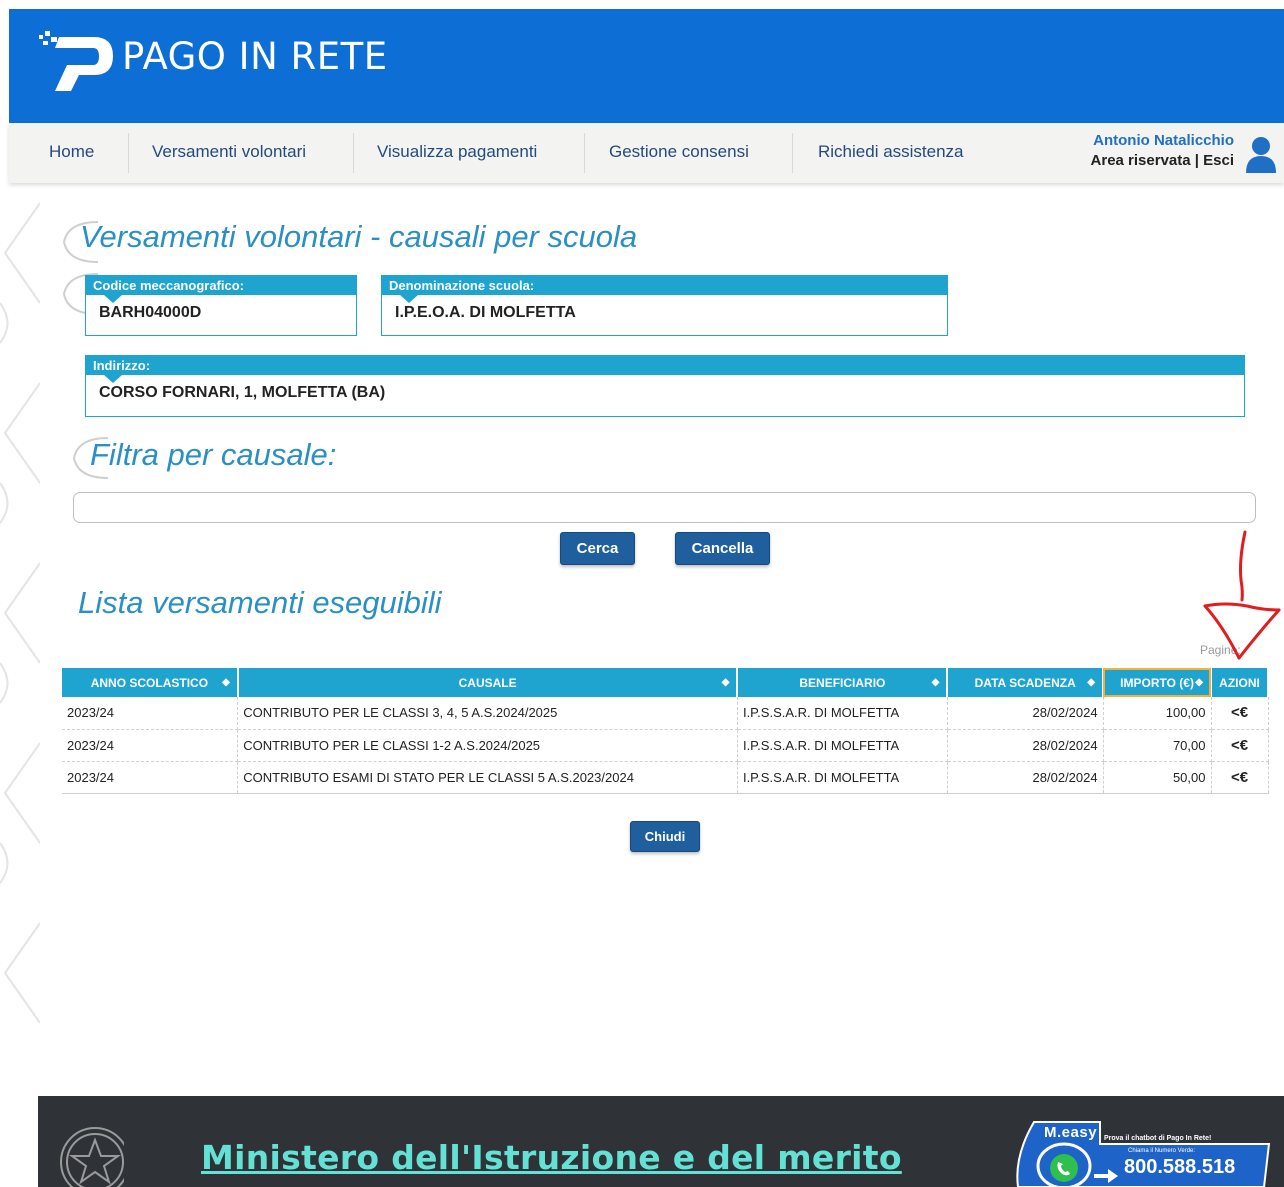  What do you see at coordinates (891, 153) in the screenshot?
I see `nav-richiedi-assistenza: Richiedi assistenza` at bounding box center [891, 153].